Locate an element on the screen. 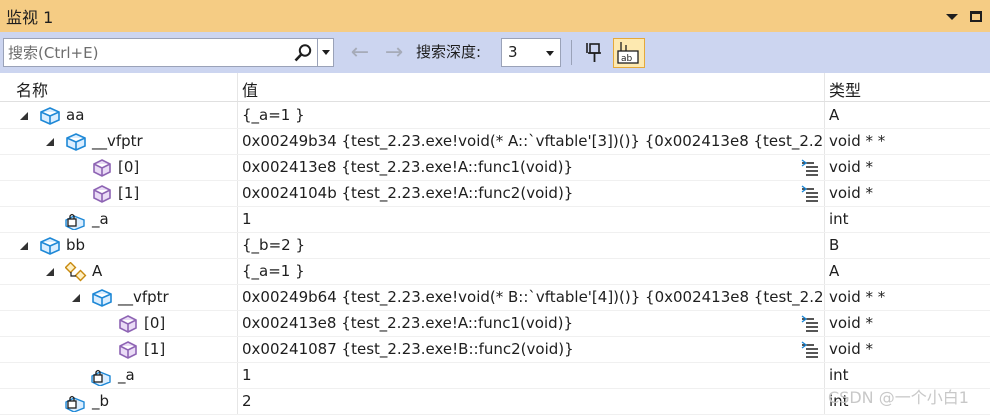  watch-row: _a 1 int is located at coordinates (495, 220).